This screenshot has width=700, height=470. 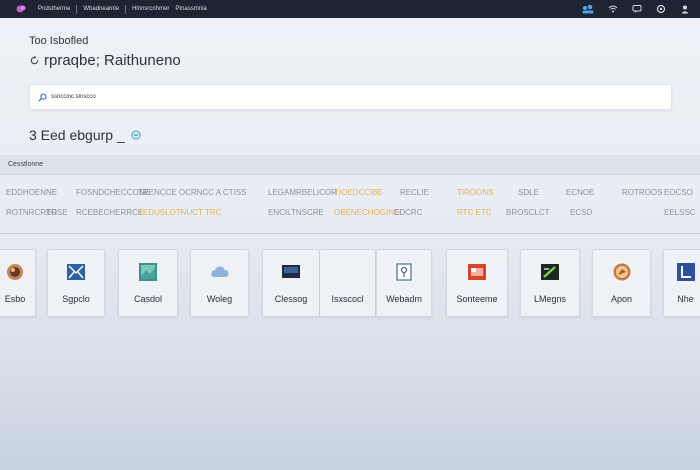 What do you see at coordinates (474, 212) in the screenshot?
I see `table-cell: RTC ETC` at bounding box center [474, 212].